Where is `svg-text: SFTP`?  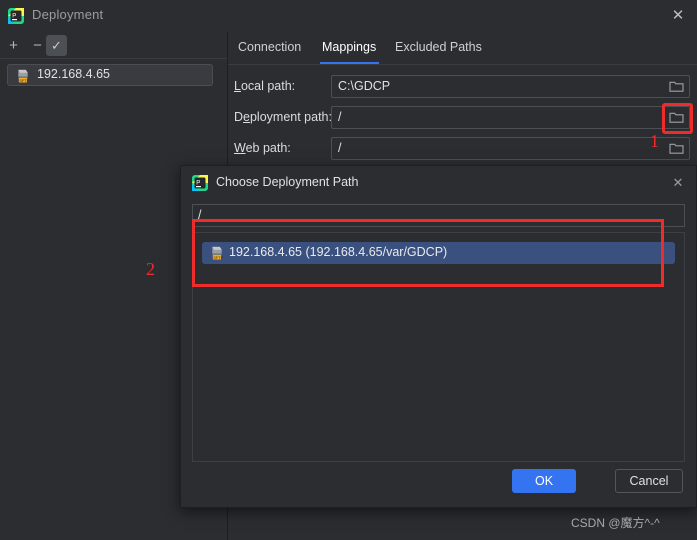
svg-text: SFTP is located at coordinates (24, 80).